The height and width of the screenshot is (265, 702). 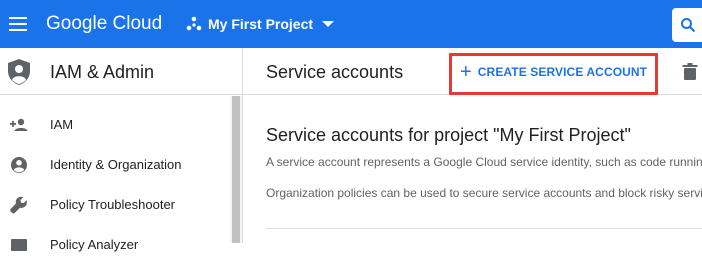 I want to click on project-dots-icon, so click(x=194, y=23).